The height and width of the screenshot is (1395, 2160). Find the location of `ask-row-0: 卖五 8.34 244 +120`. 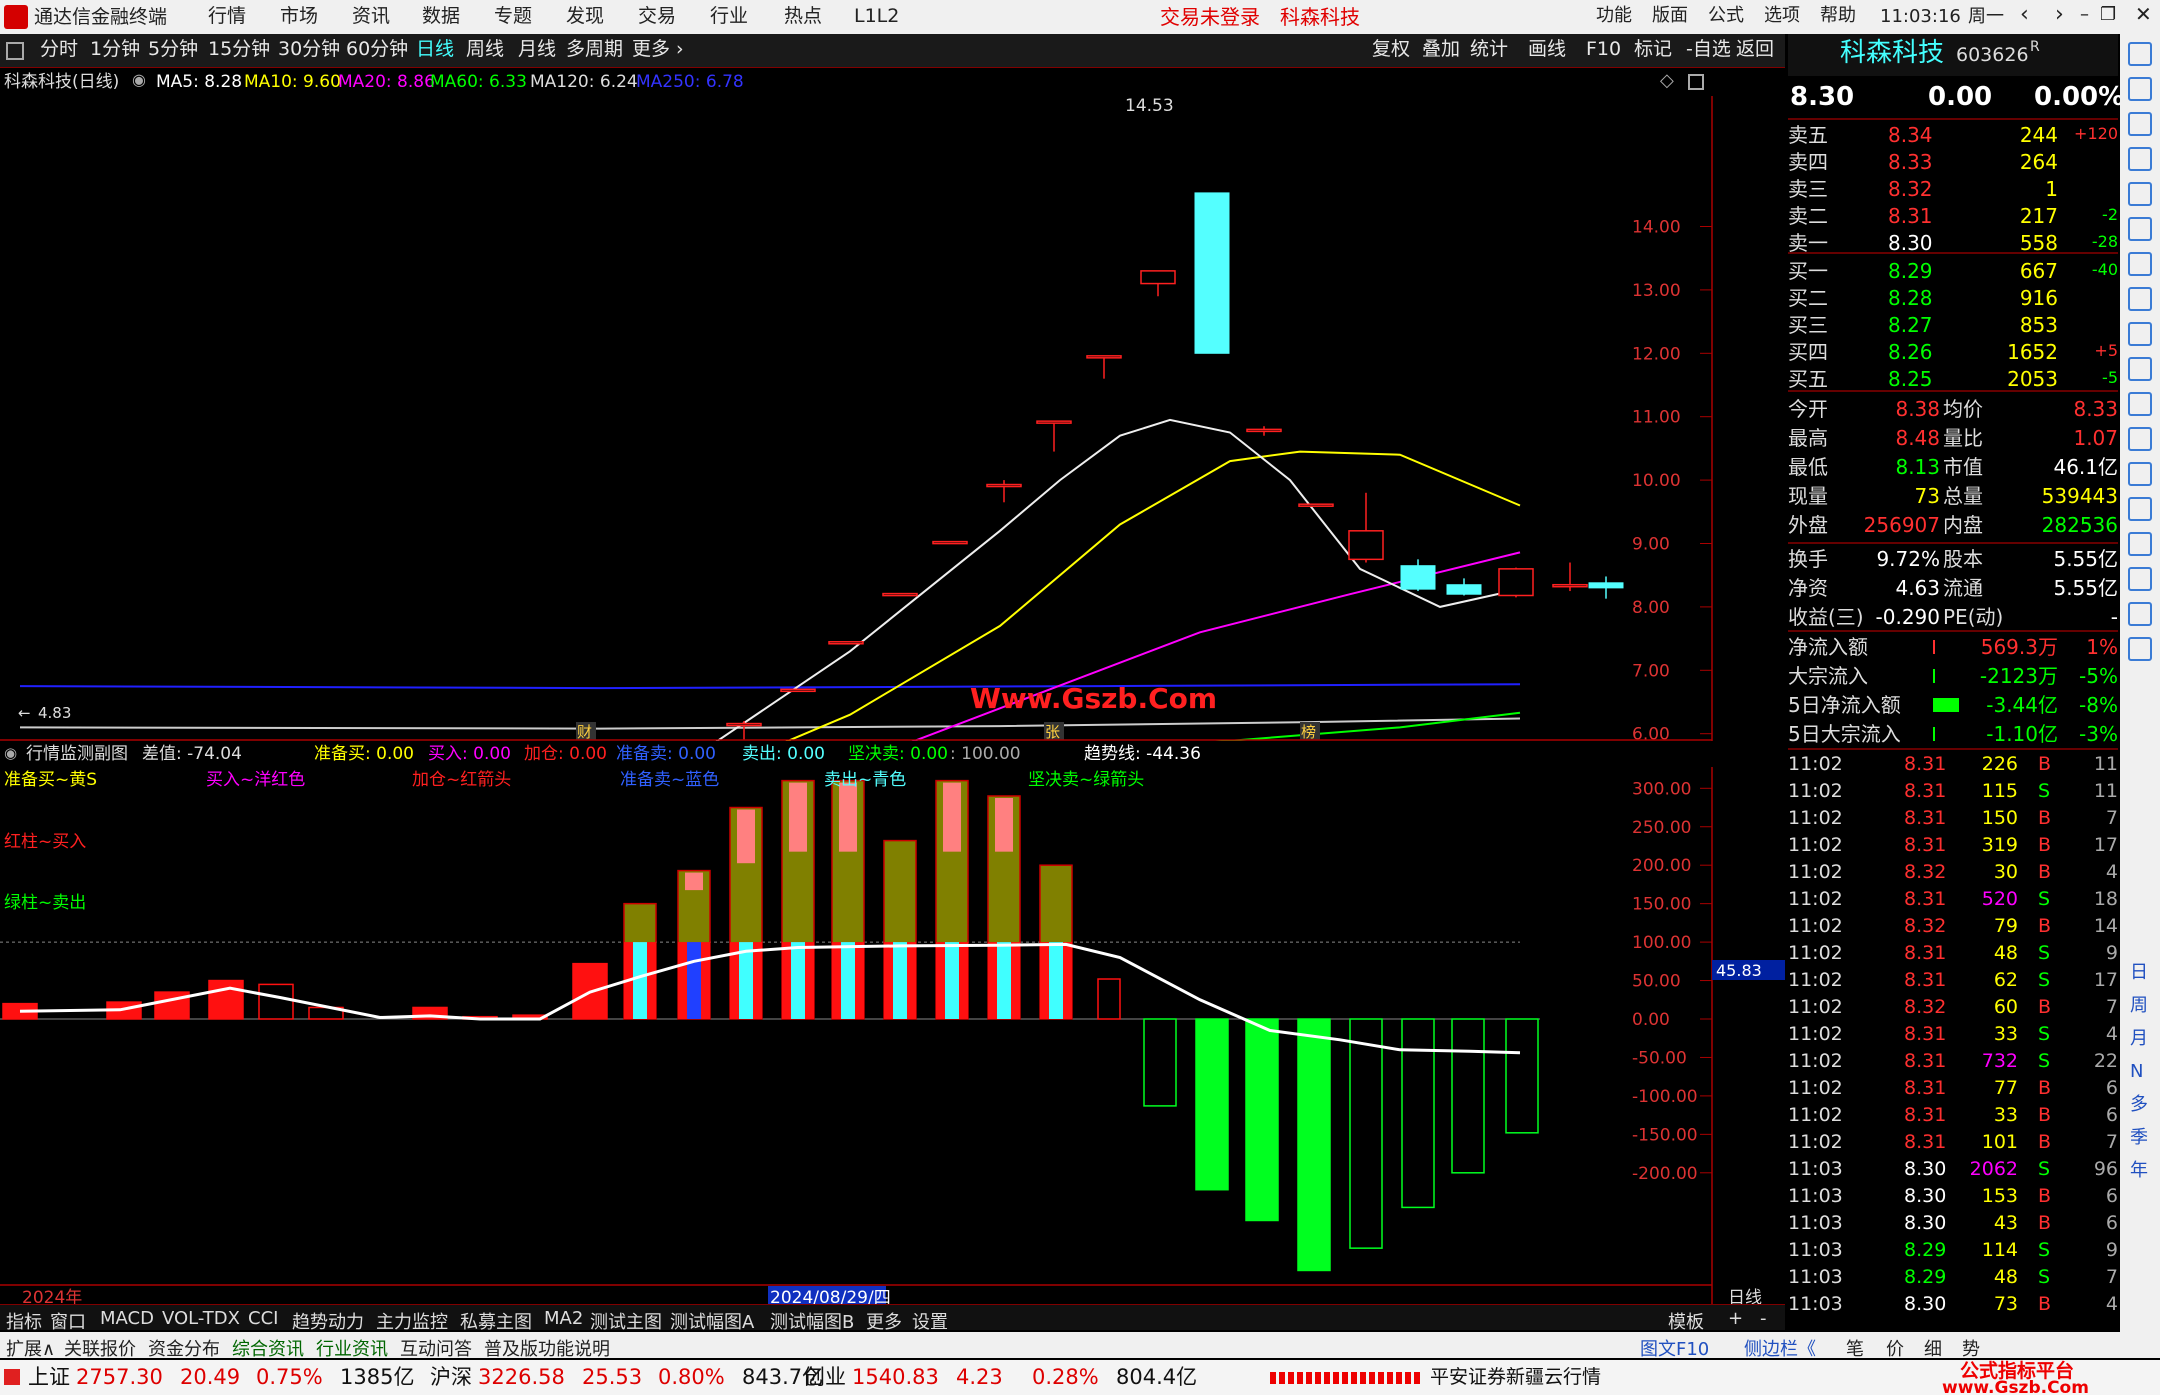

ask-row-0: 卖五 8.34 244 +120 is located at coordinates (1953, 135).